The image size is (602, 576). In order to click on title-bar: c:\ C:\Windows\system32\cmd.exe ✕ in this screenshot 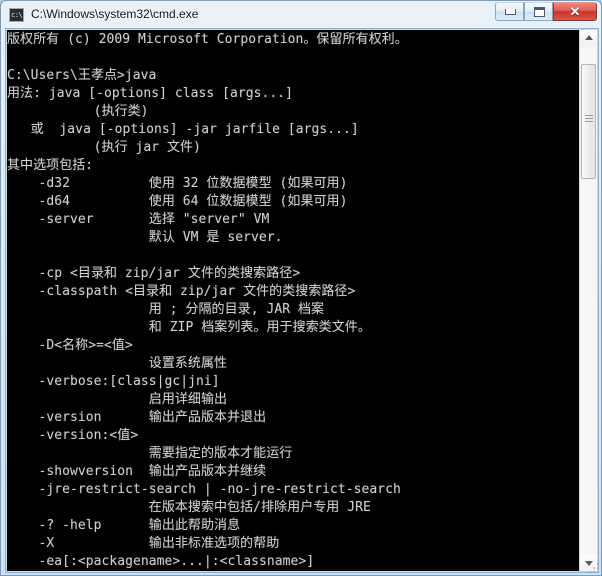, I will do `click(301, 14)`.